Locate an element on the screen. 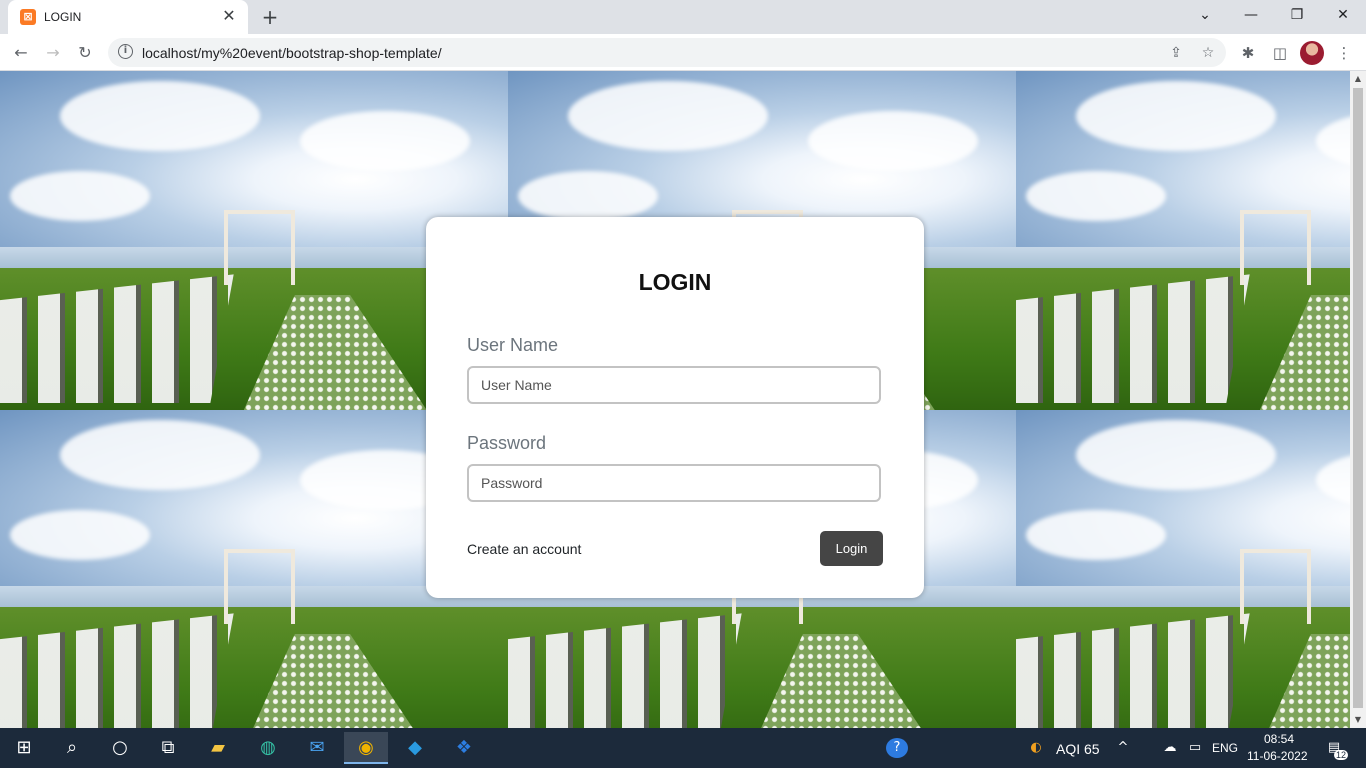  password-label: Password is located at coordinates (507, 443).